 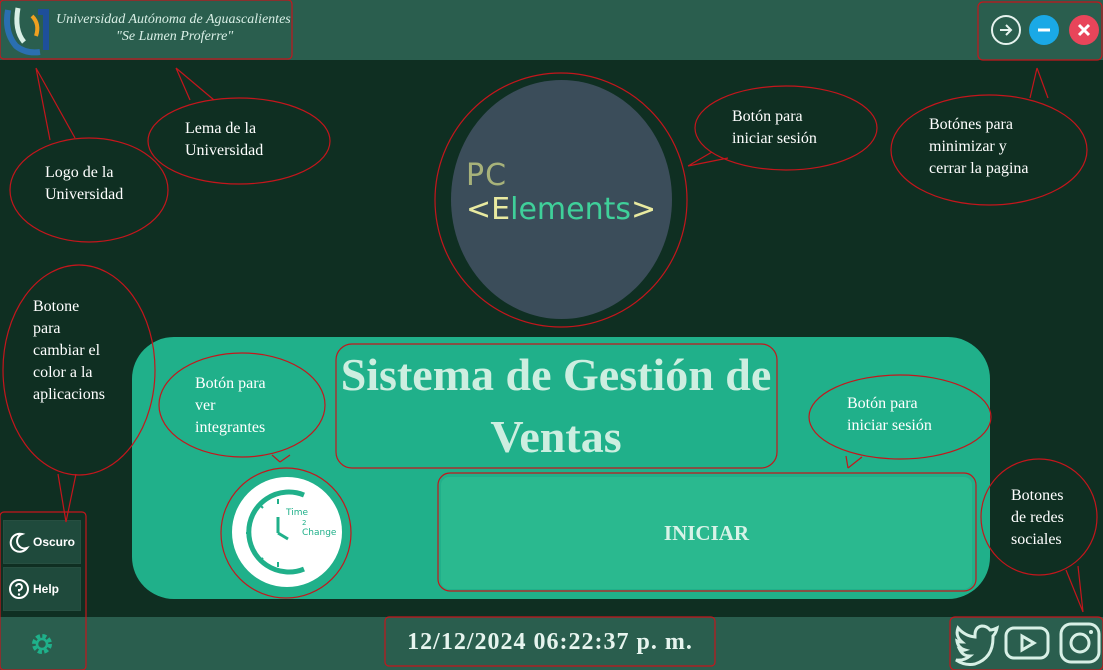 I want to click on clock-text-time: Time, so click(x=296, y=513).